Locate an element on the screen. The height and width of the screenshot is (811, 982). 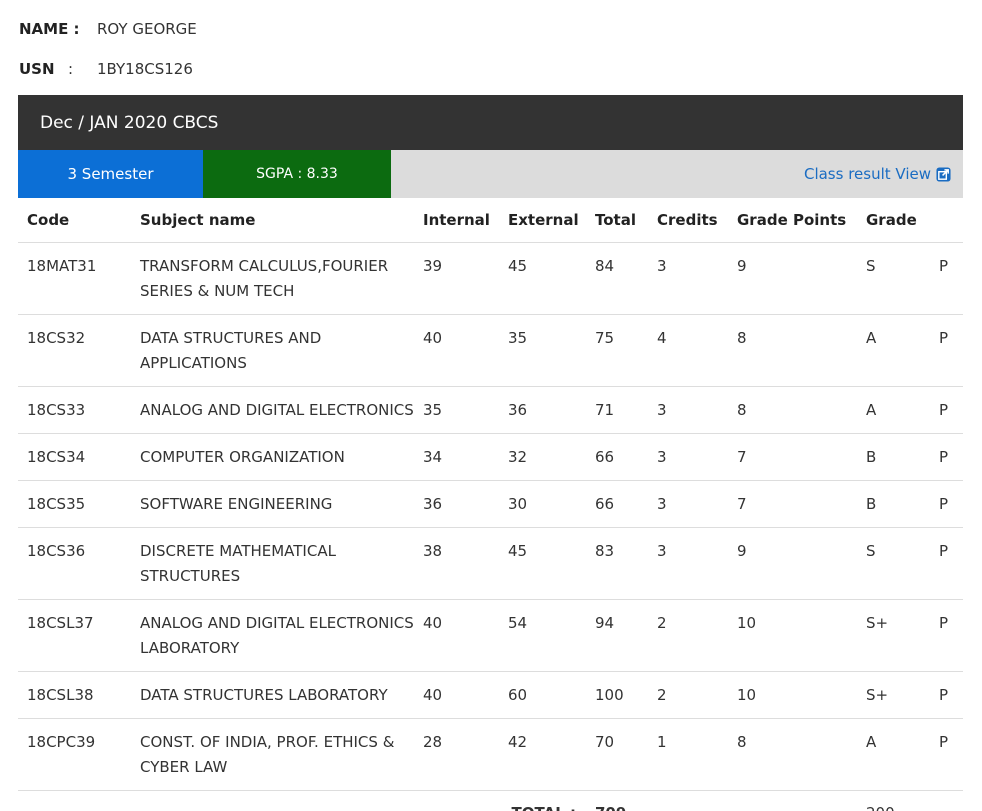
cell-subject-name: DISCRETE MATHEMATICAL STRUCTURES is located at coordinates (272, 563).